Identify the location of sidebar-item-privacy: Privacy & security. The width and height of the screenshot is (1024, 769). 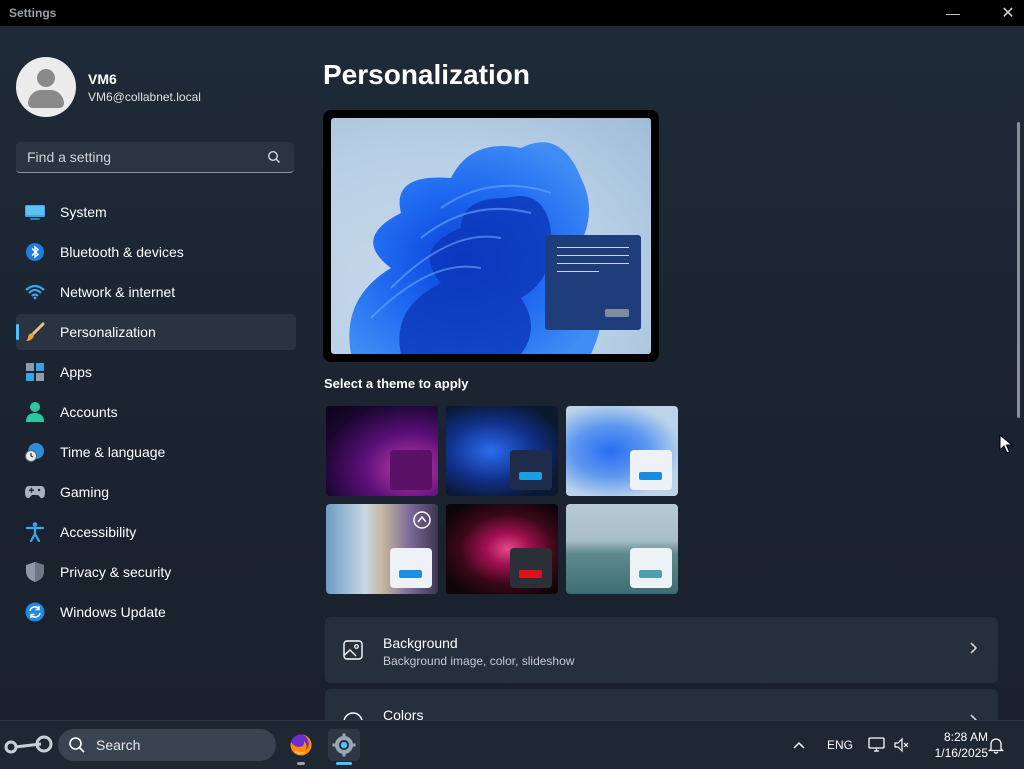
(156, 572).